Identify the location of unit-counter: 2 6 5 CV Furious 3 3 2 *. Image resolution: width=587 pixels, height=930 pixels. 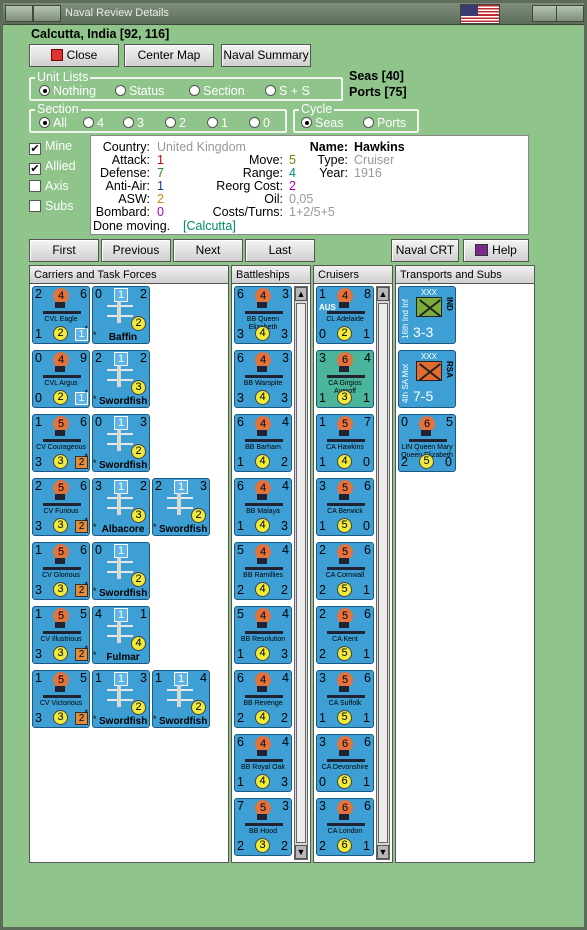
(61, 507).